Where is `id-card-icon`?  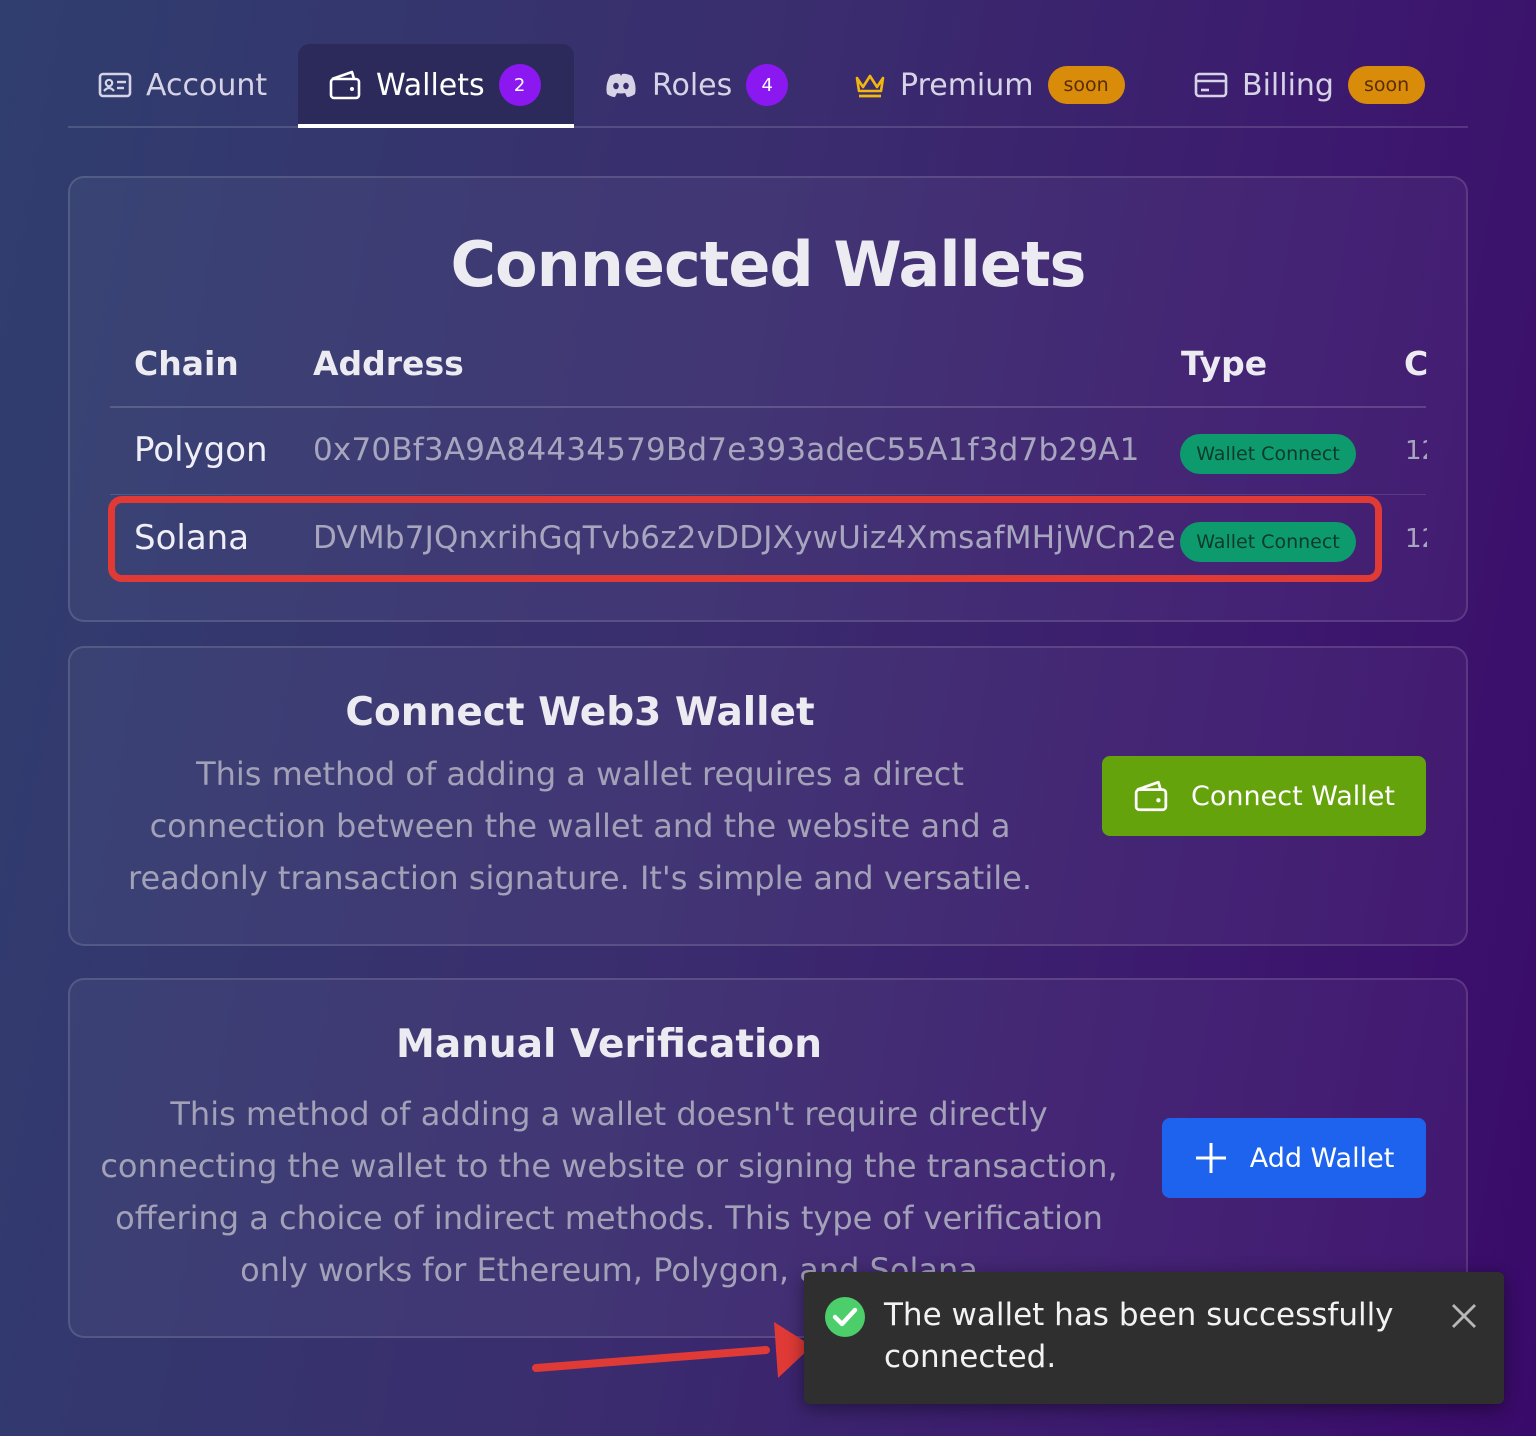 id-card-icon is located at coordinates (115, 85).